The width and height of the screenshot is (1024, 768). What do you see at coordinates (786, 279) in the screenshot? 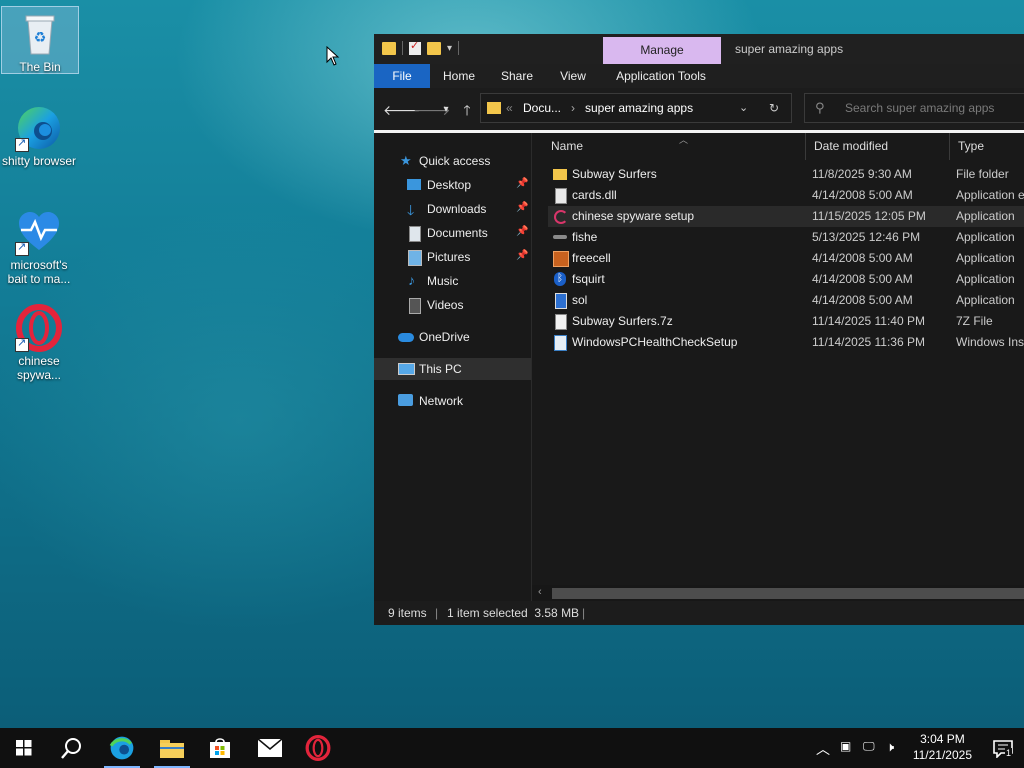
I see `file-row: ᛒ fsquirt 4/14/2008 5:00 AM Application` at bounding box center [786, 279].